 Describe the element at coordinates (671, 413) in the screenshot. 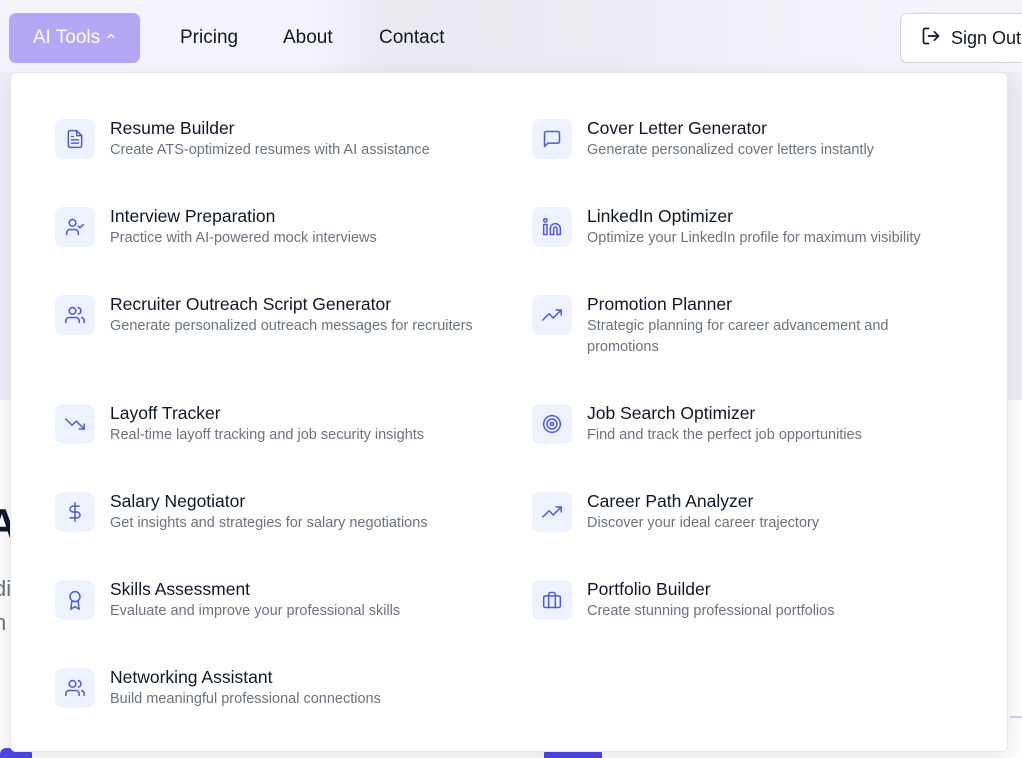

I see `menu-item-title: Job Search Optimizer` at that location.